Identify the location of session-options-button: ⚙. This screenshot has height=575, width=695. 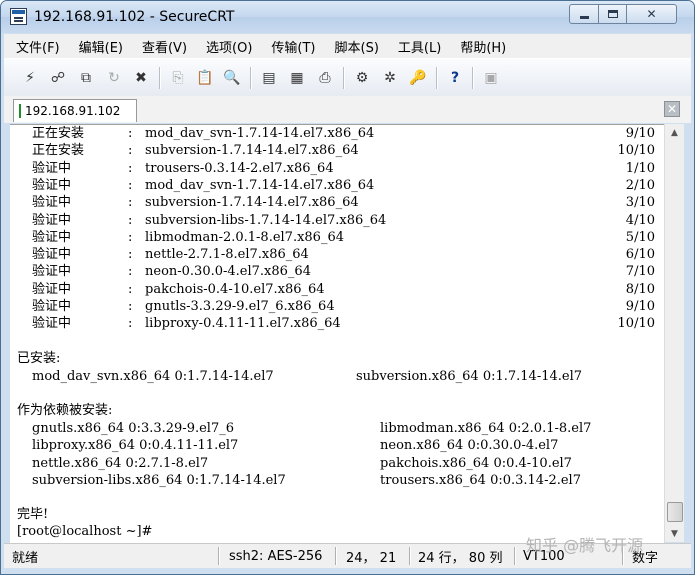
(362, 78).